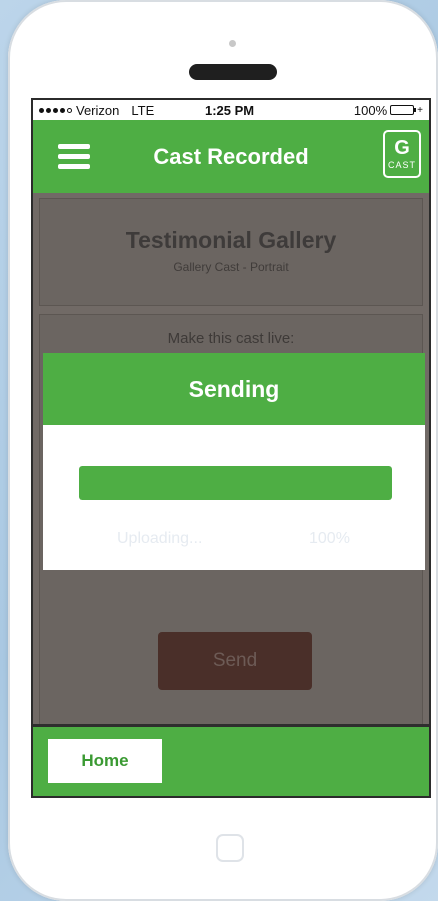  What do you see at coordinates (401, 165) in the screenshot?
I see `logo-text: CAST` at bounding box center [401, 165].